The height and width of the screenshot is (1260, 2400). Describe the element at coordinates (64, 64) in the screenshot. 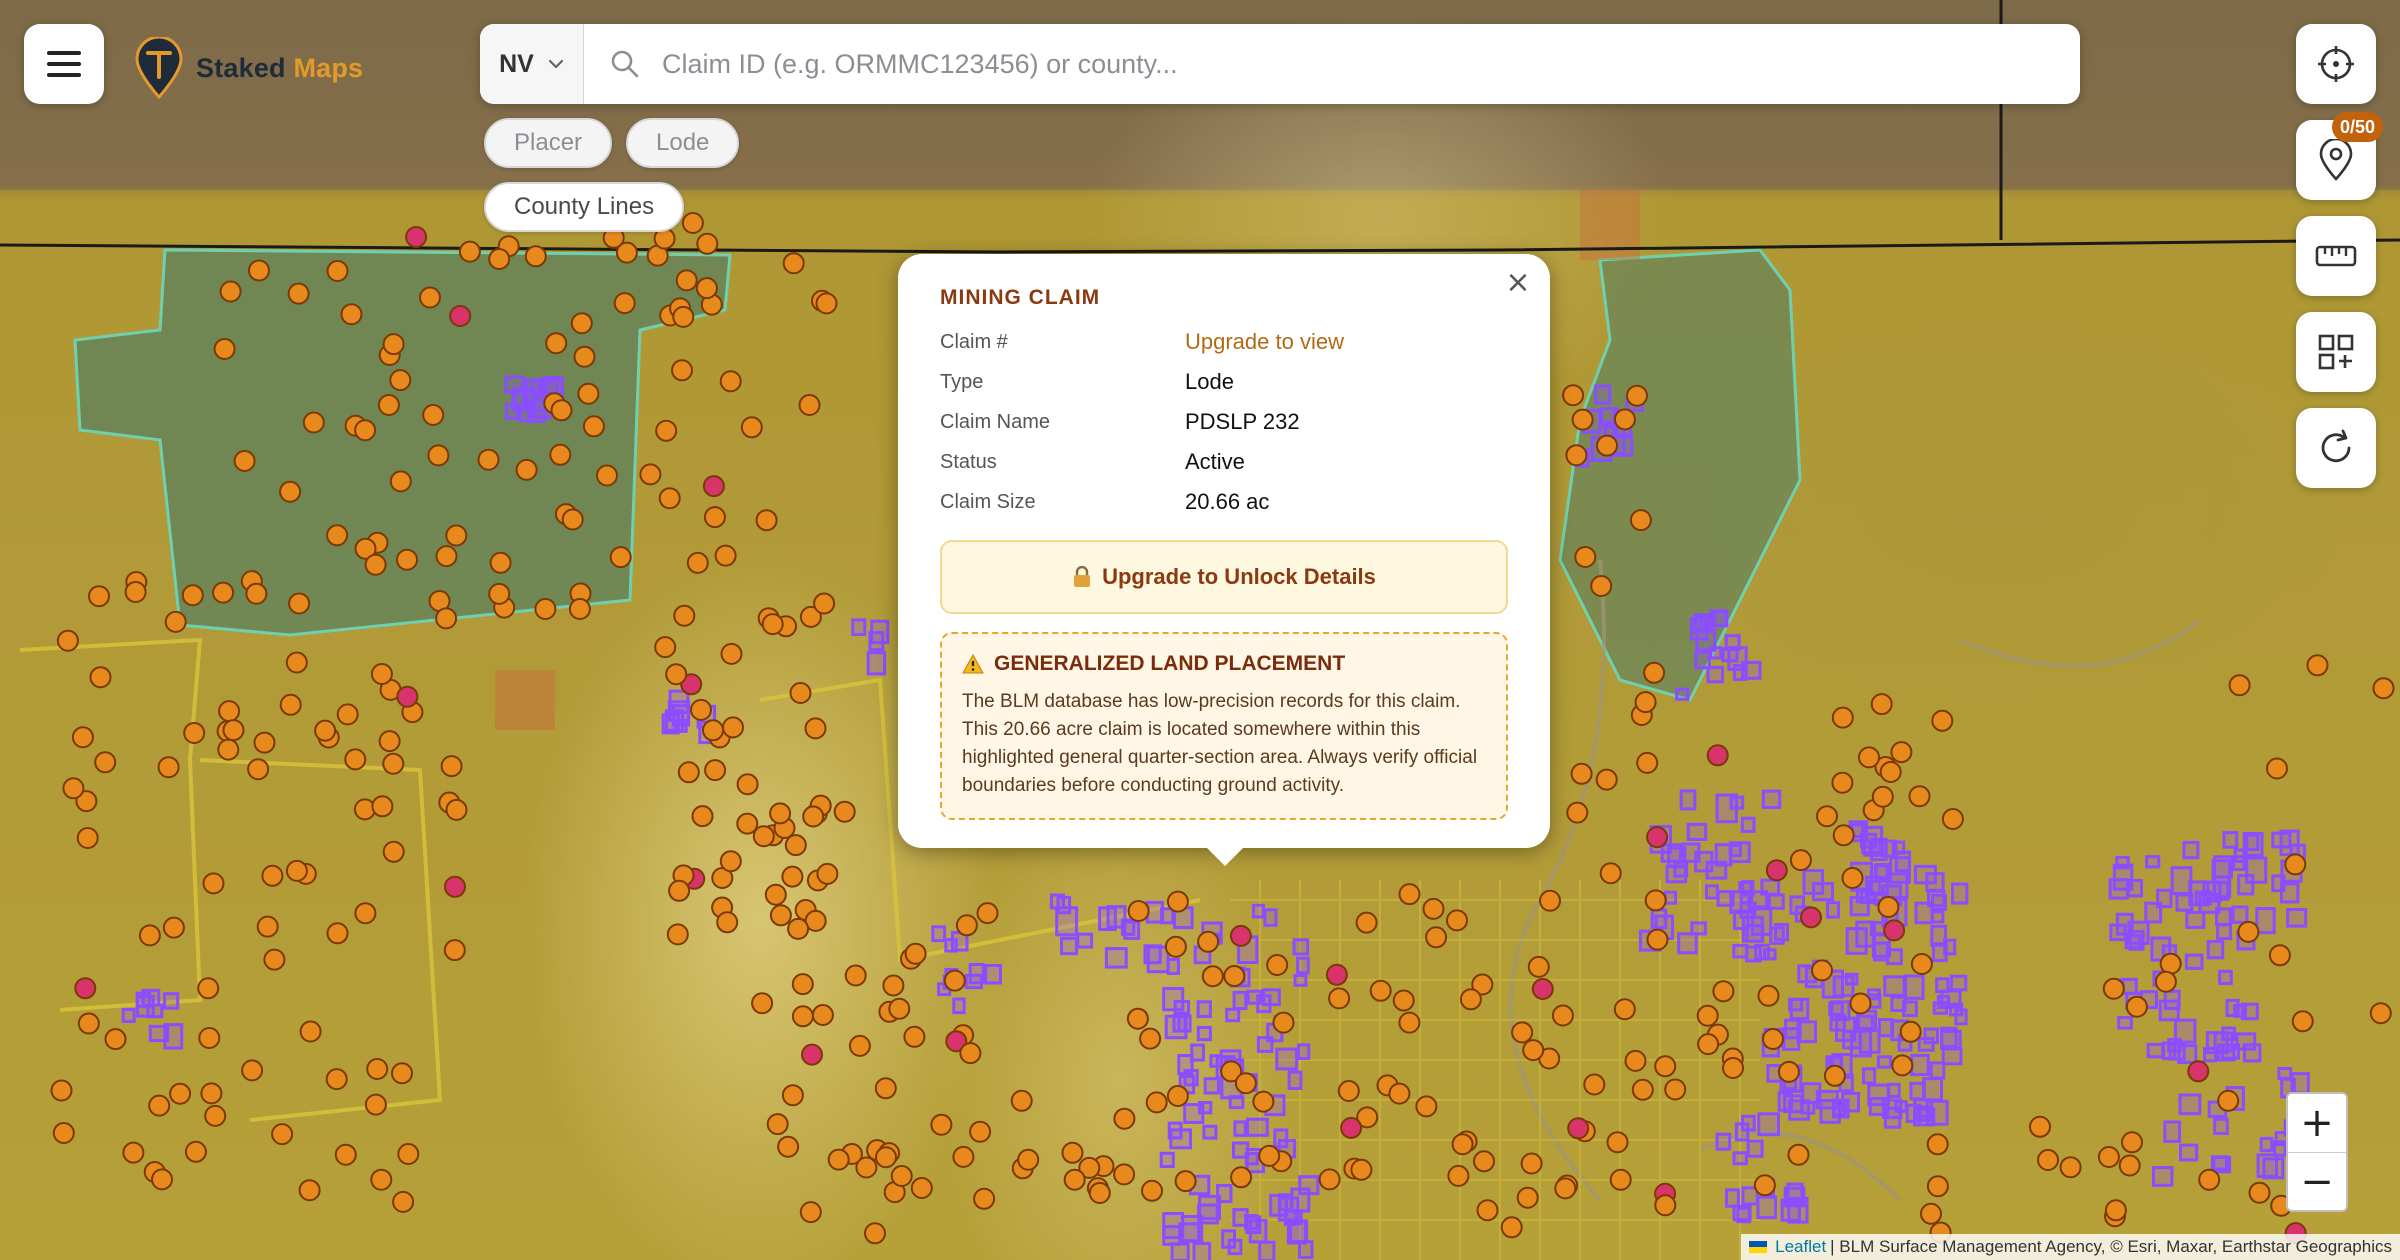

I see `menu-button` at that location.